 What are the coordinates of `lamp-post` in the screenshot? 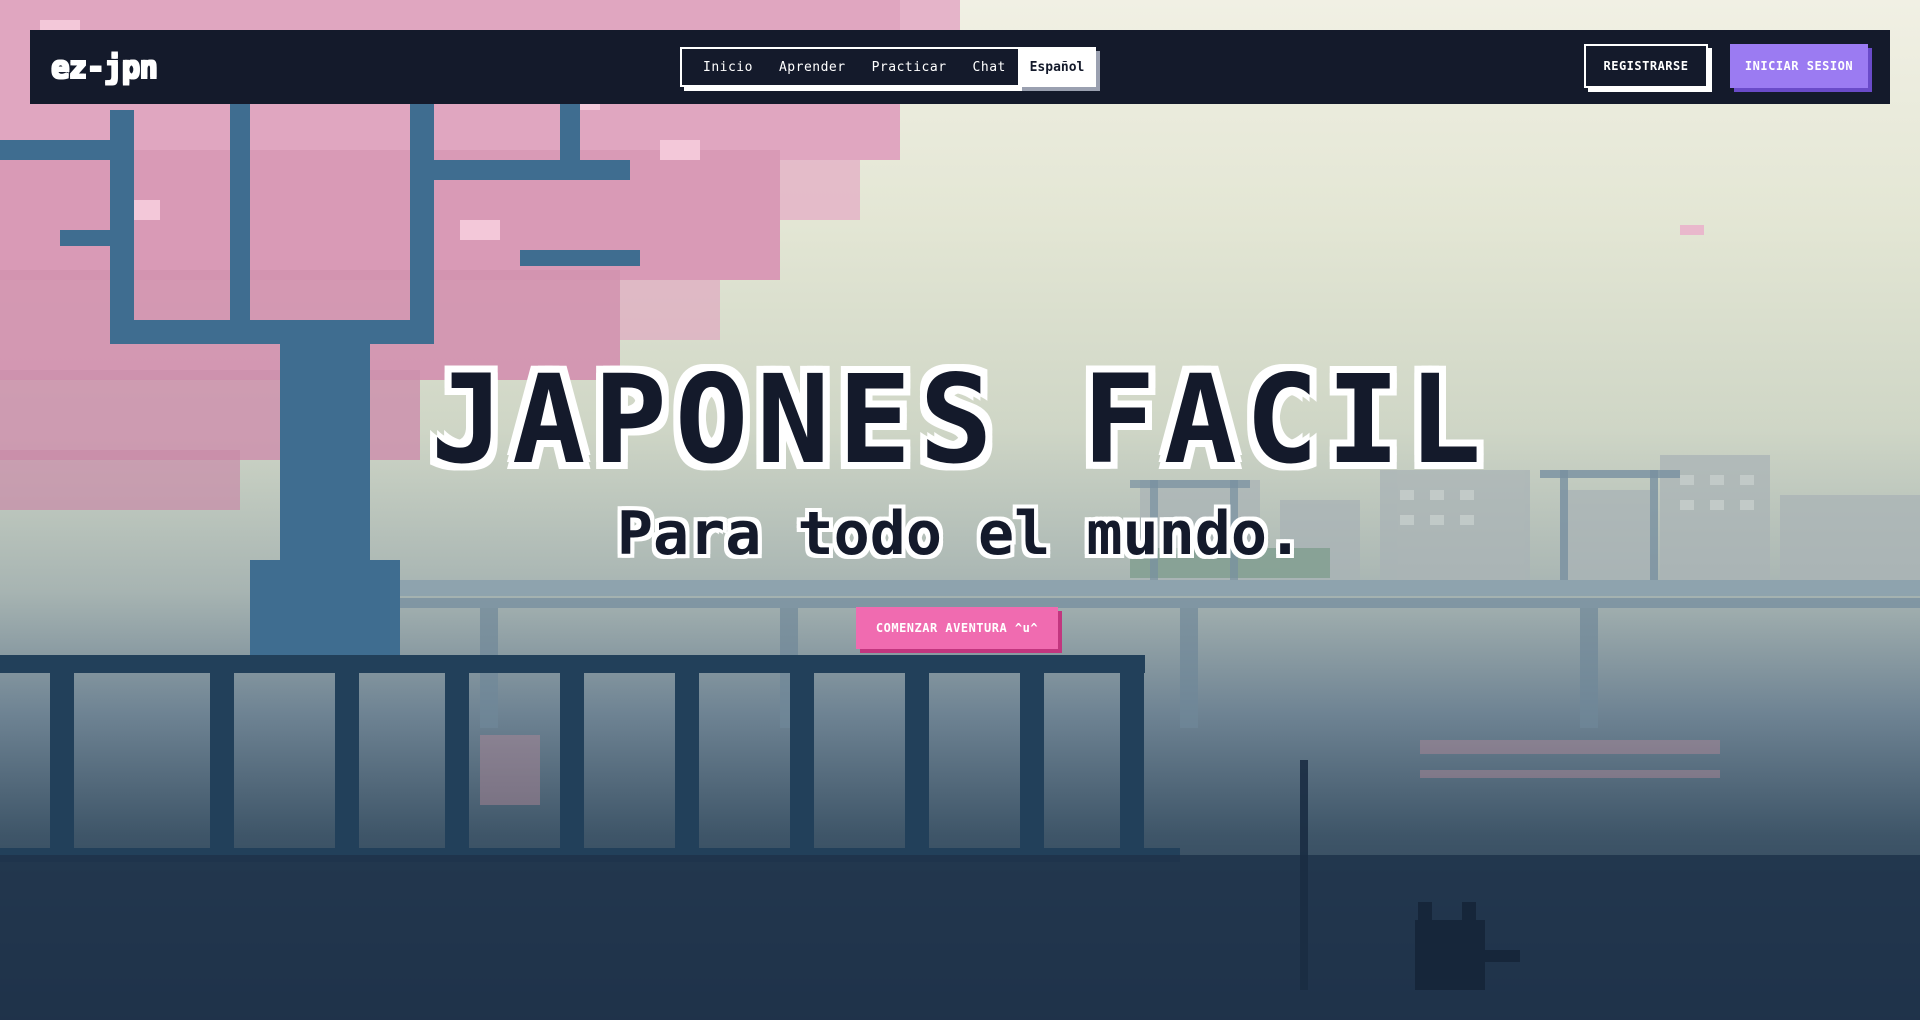 It's located at (1304, 875).